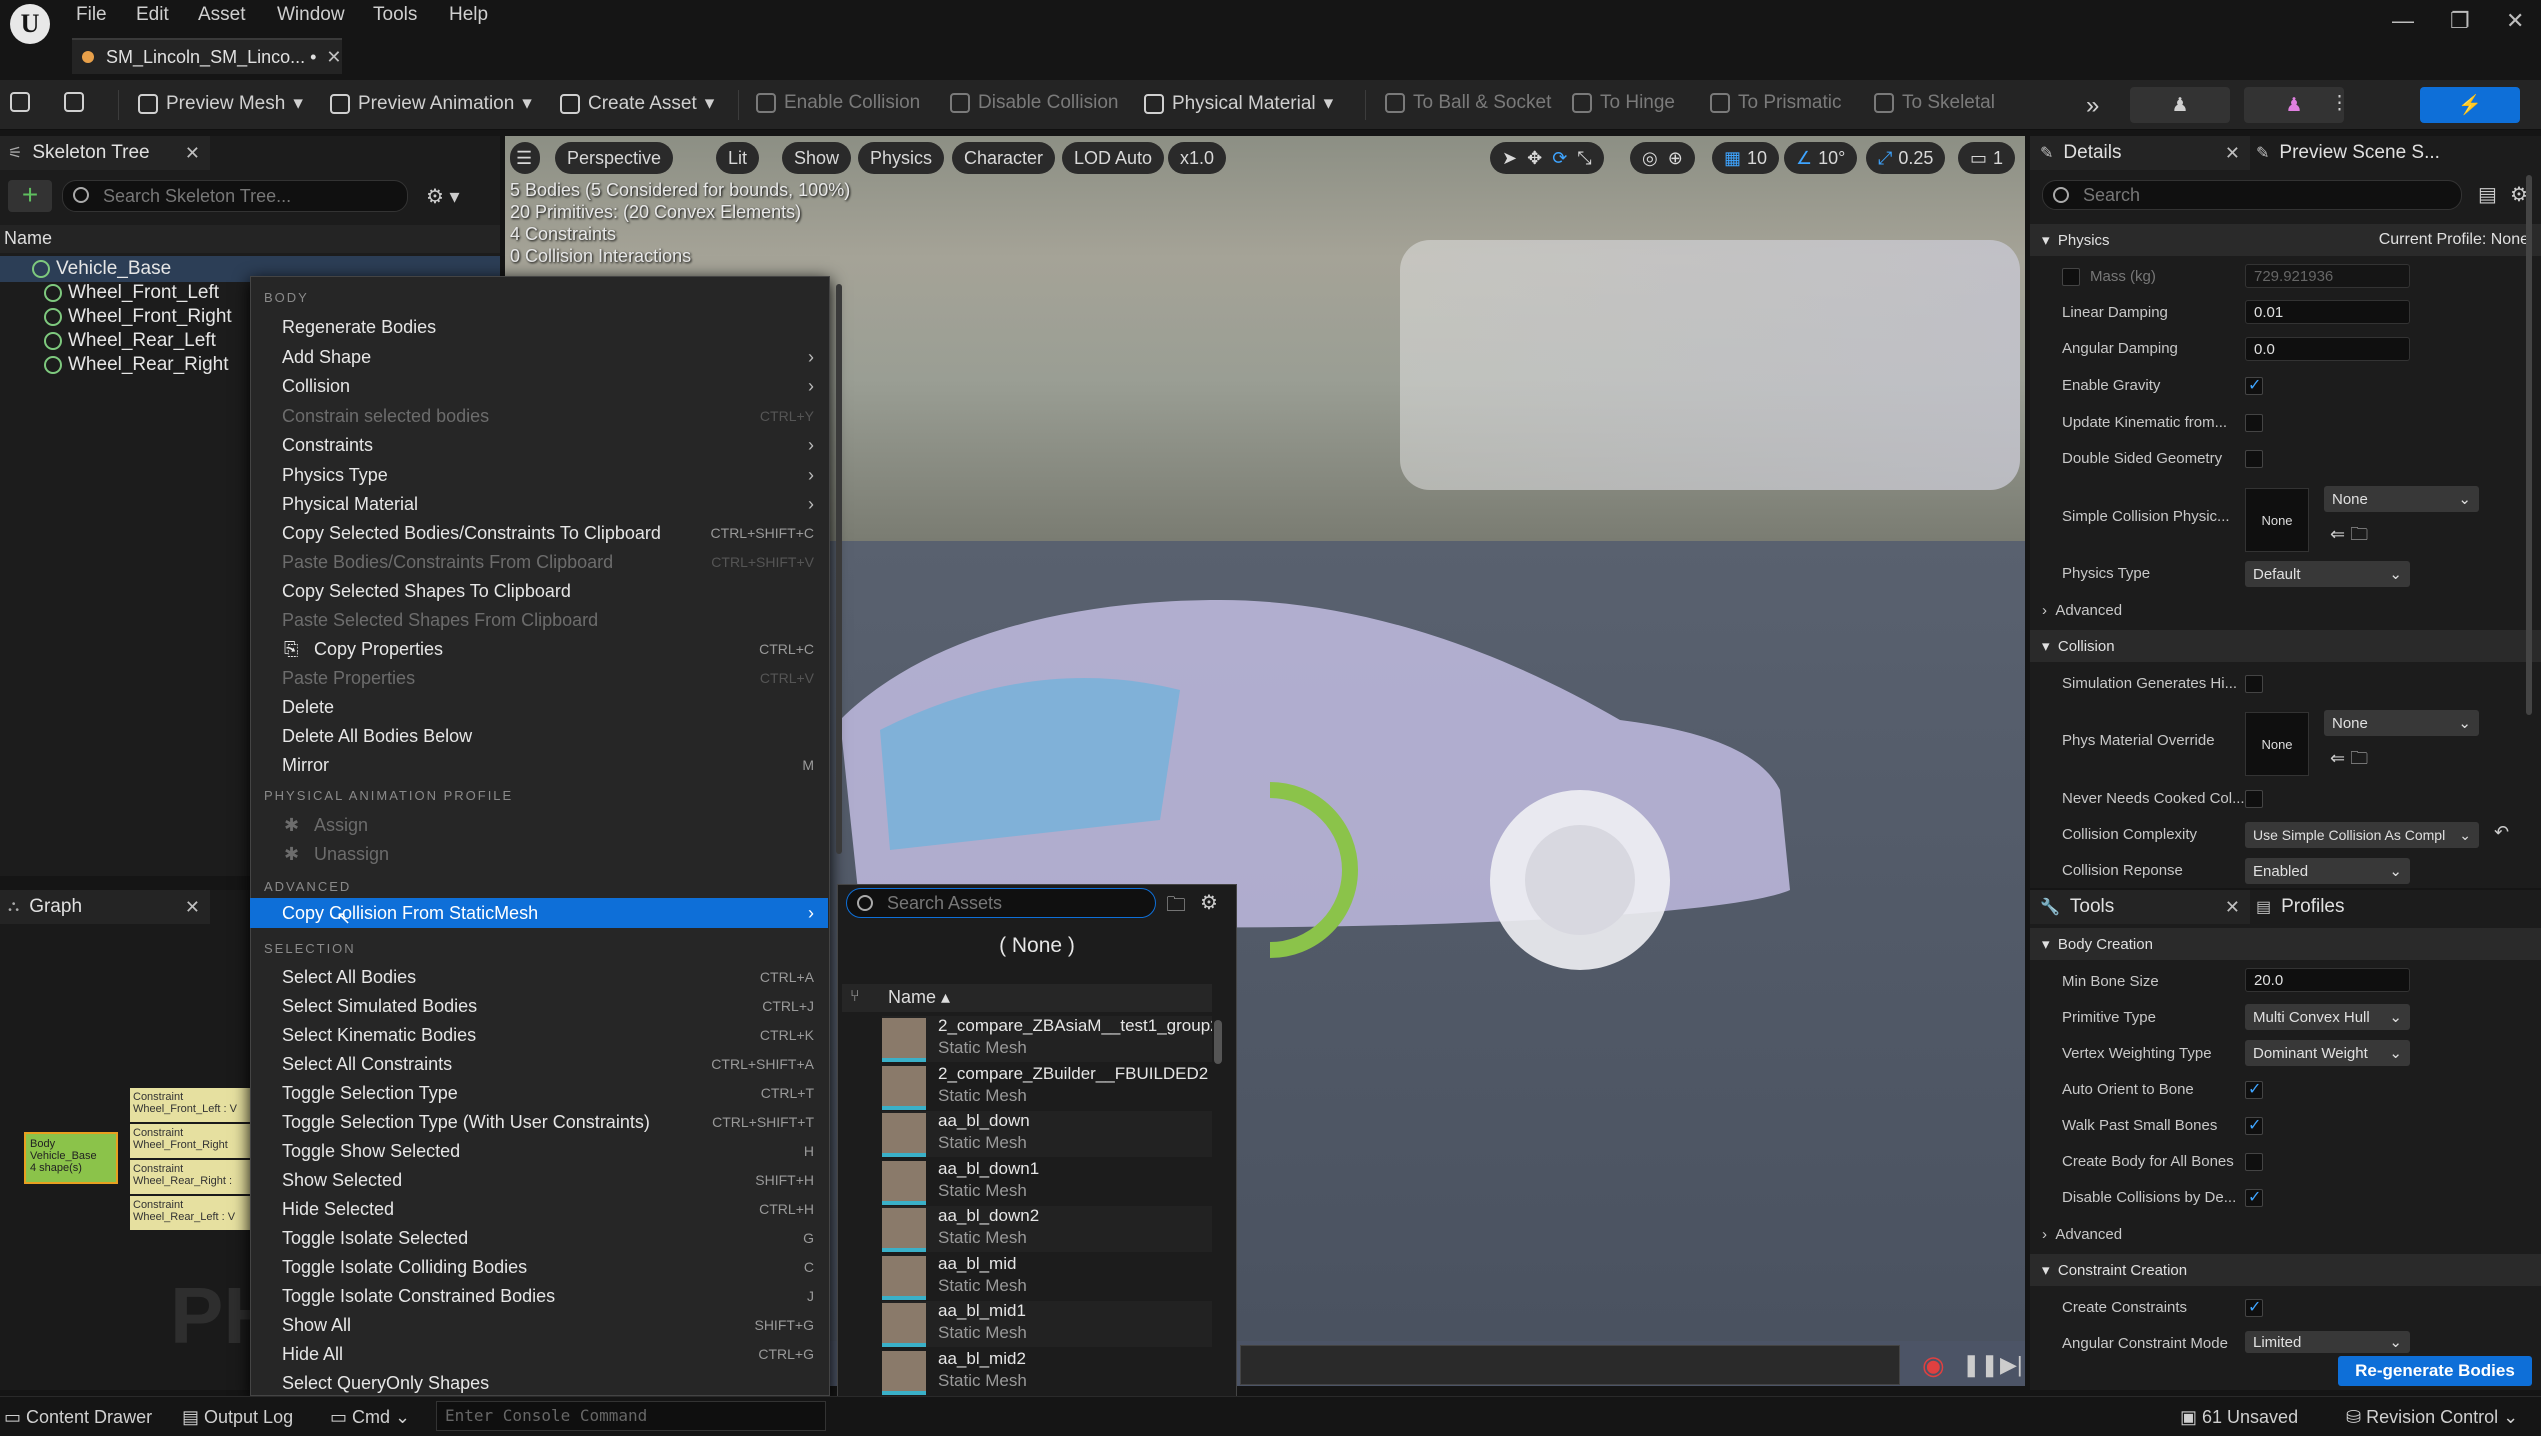 The height and width of the screenshot is (1436, 2541). What do you see at coordinates (2285, 1270) in the screenshot?
I see `constraint-creation-section: ▾ Constraint Creation` at bounding box center [2285, 1270].